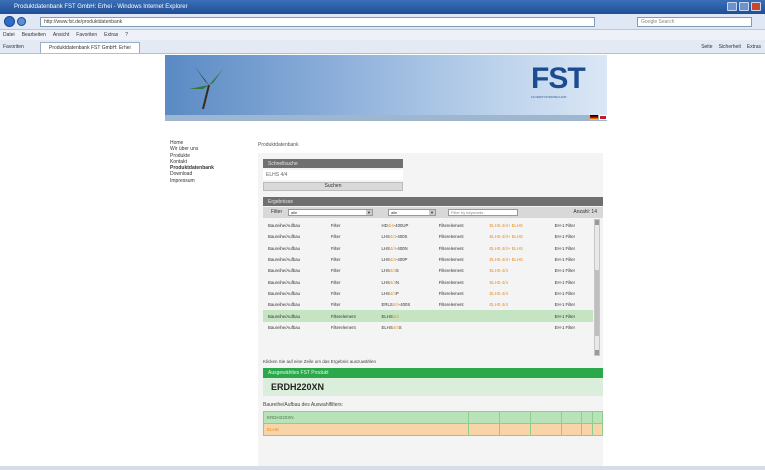  Describe the element at coordinates (317, 22) in the screenshot. I see `url-field: http://www.fst.de/produktdatenbank` at that location.